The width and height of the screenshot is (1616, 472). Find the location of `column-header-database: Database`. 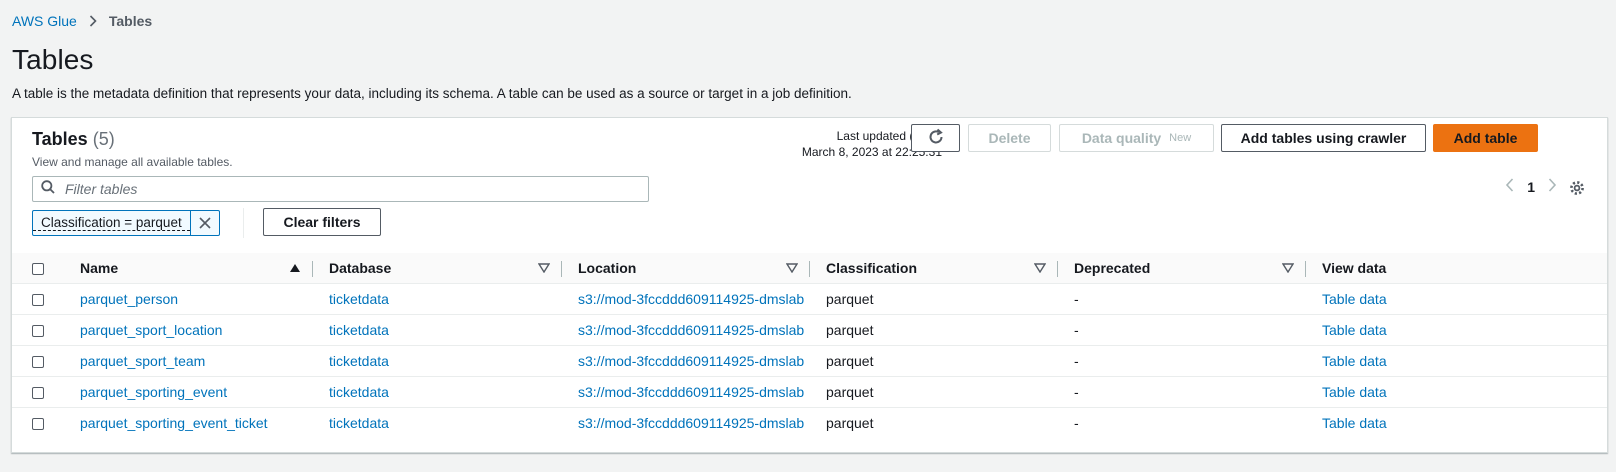

column-header-database: Database is located at coordinates (437, 268).